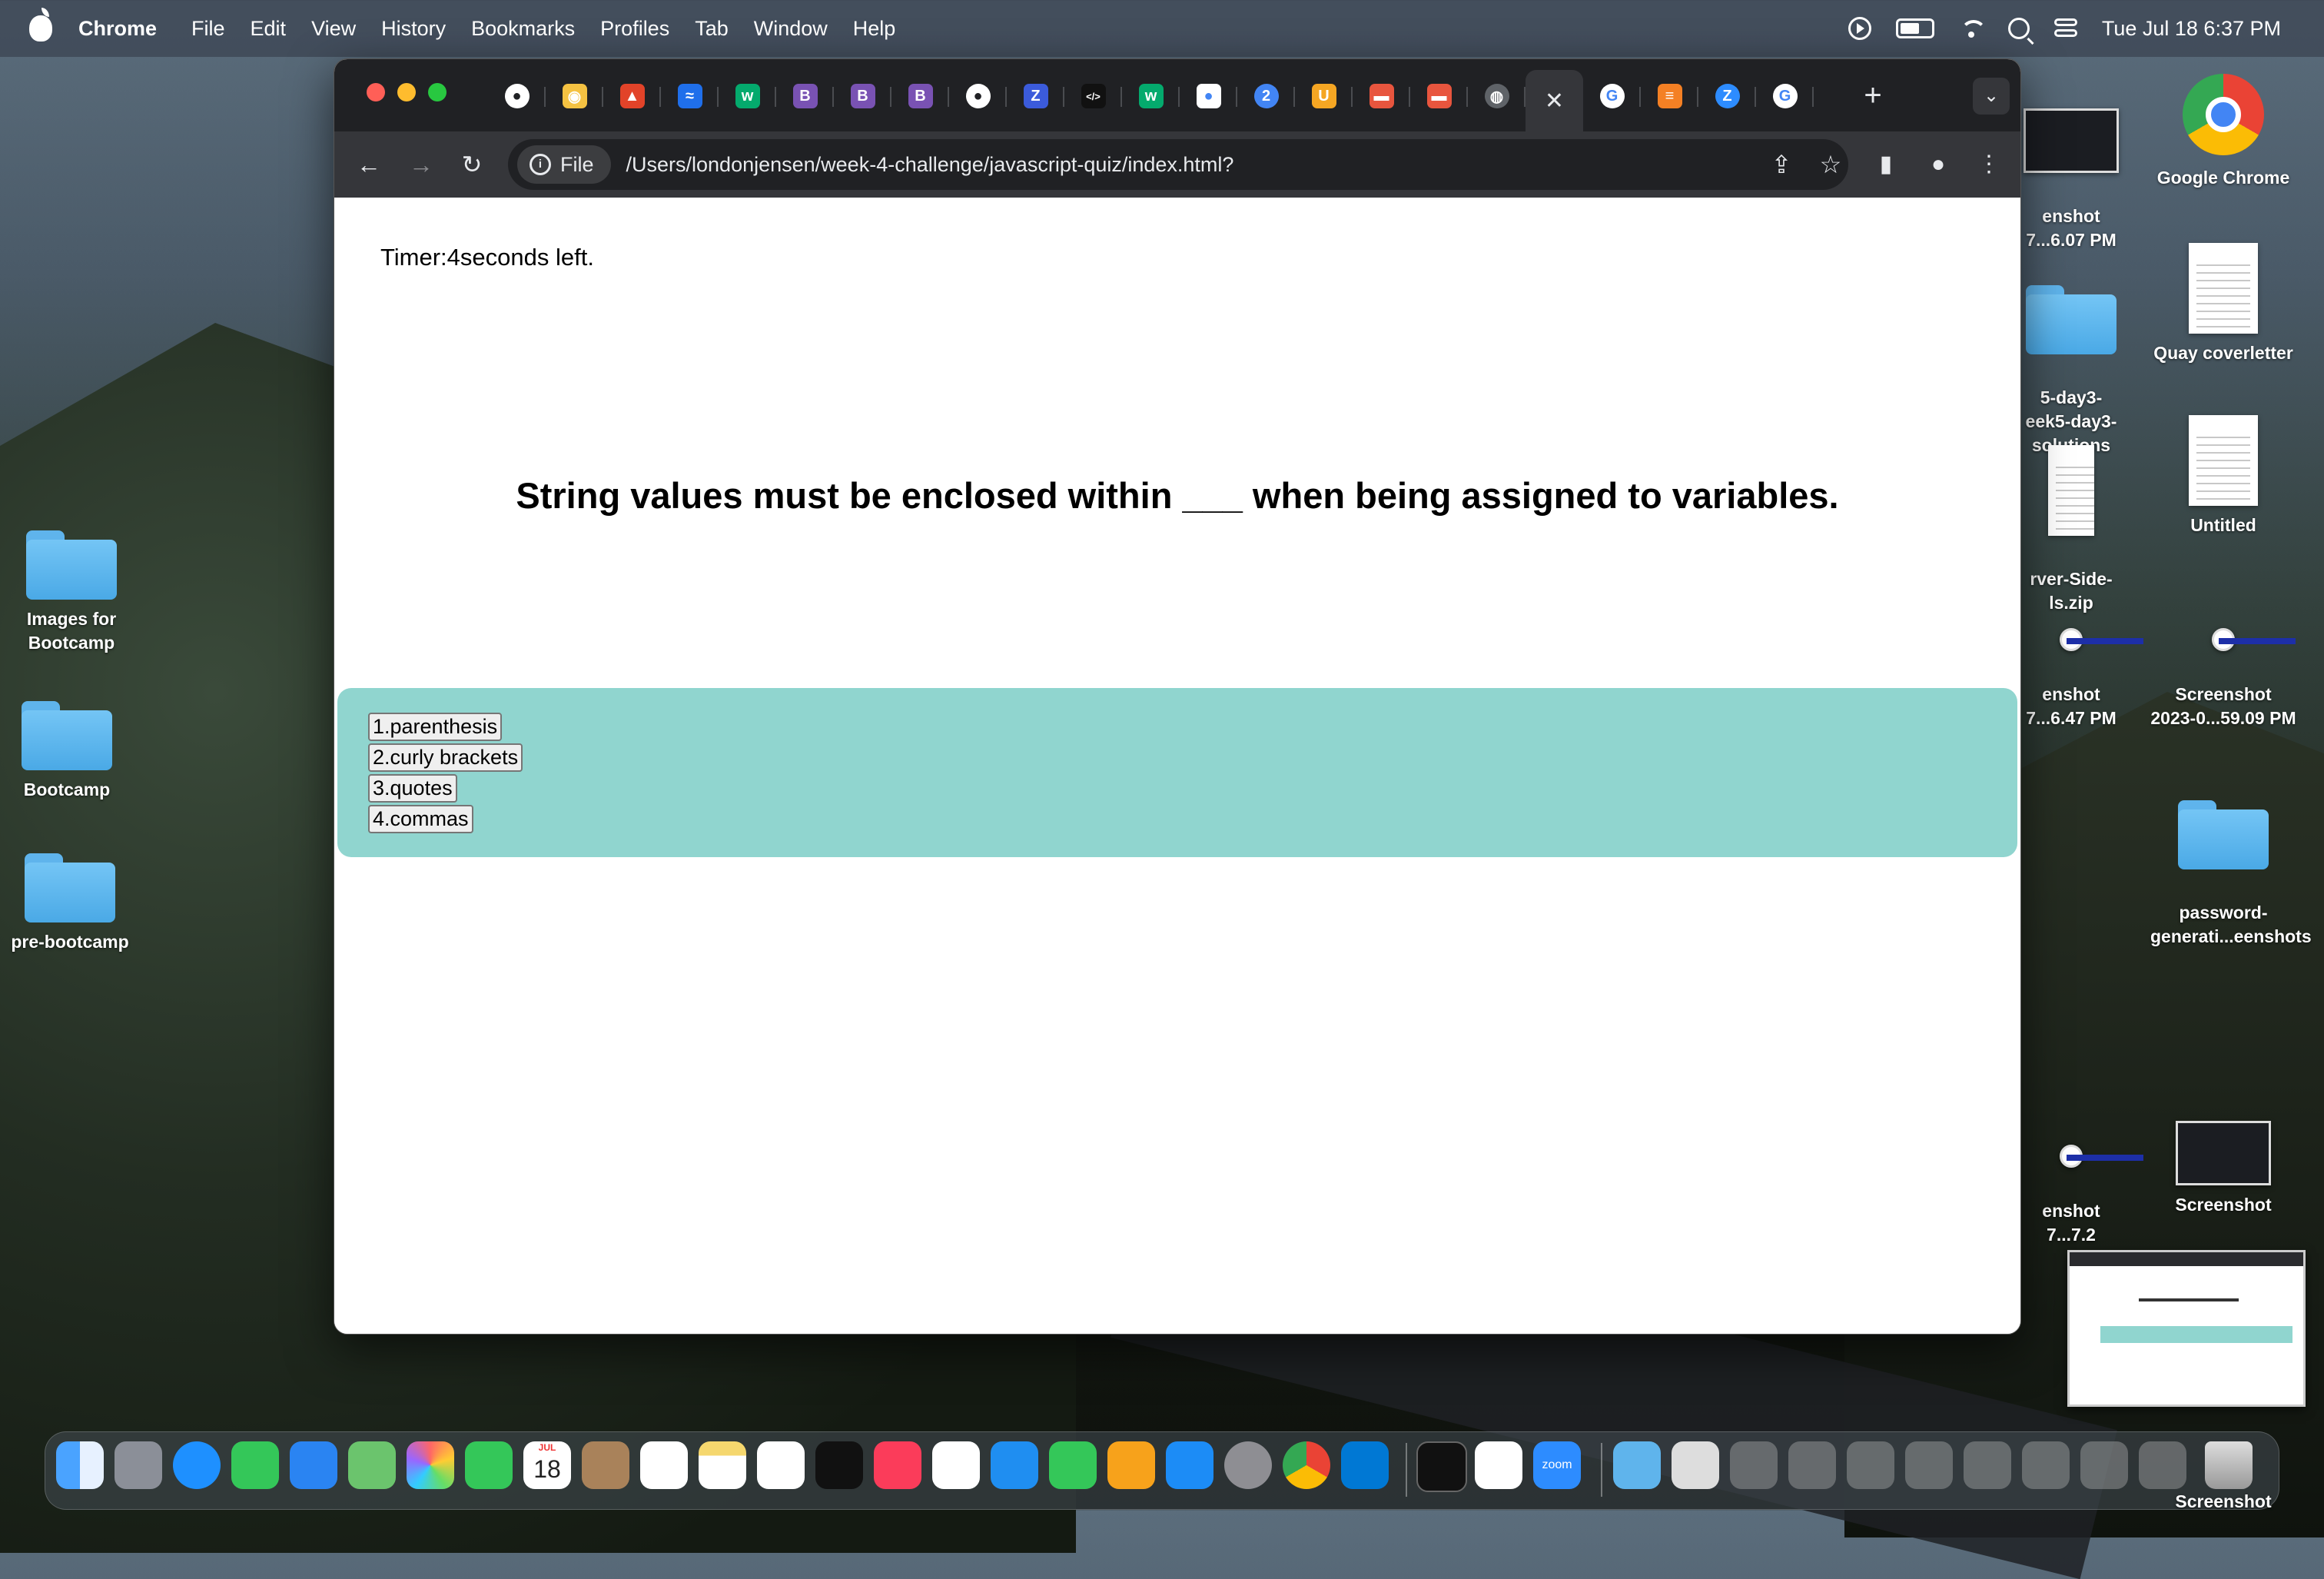  I want to click on news-icon, so click(956, 1465).